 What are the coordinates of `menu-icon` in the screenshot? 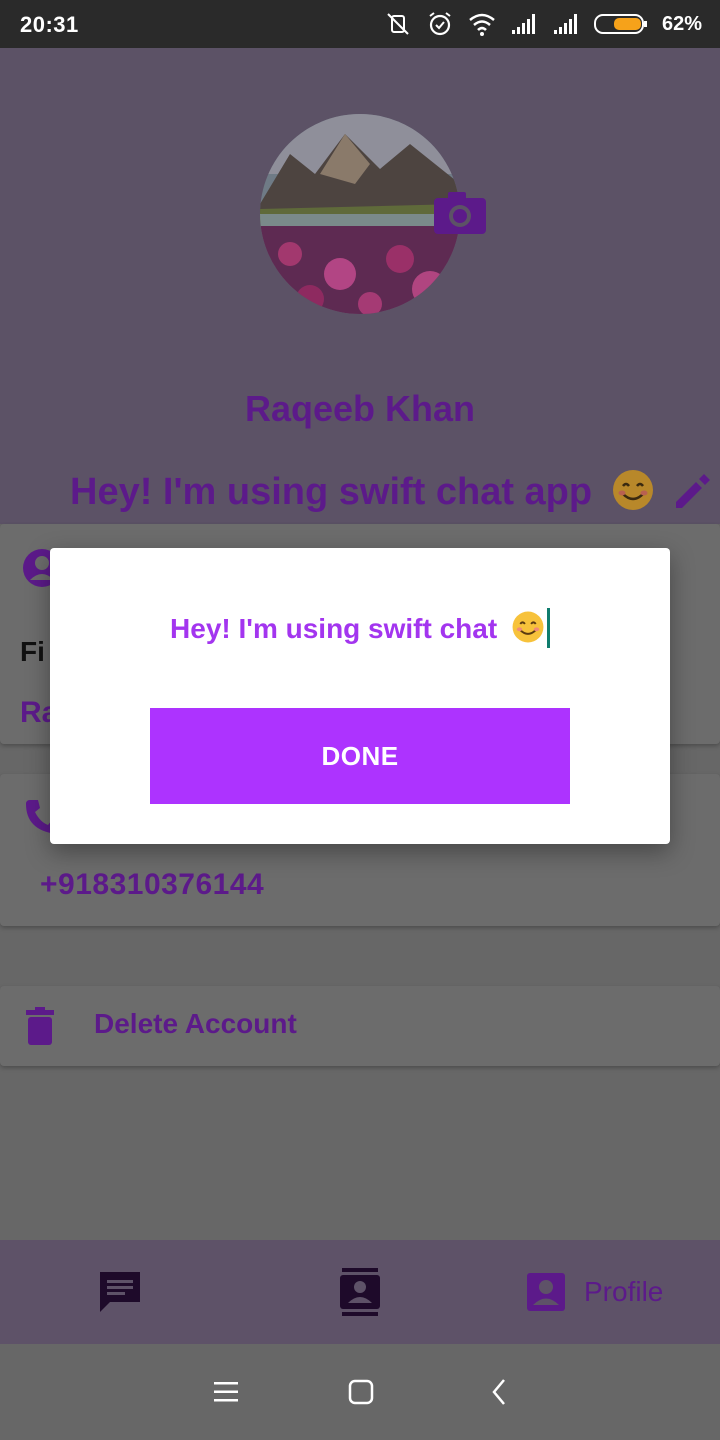 It's located at (226, 1392).